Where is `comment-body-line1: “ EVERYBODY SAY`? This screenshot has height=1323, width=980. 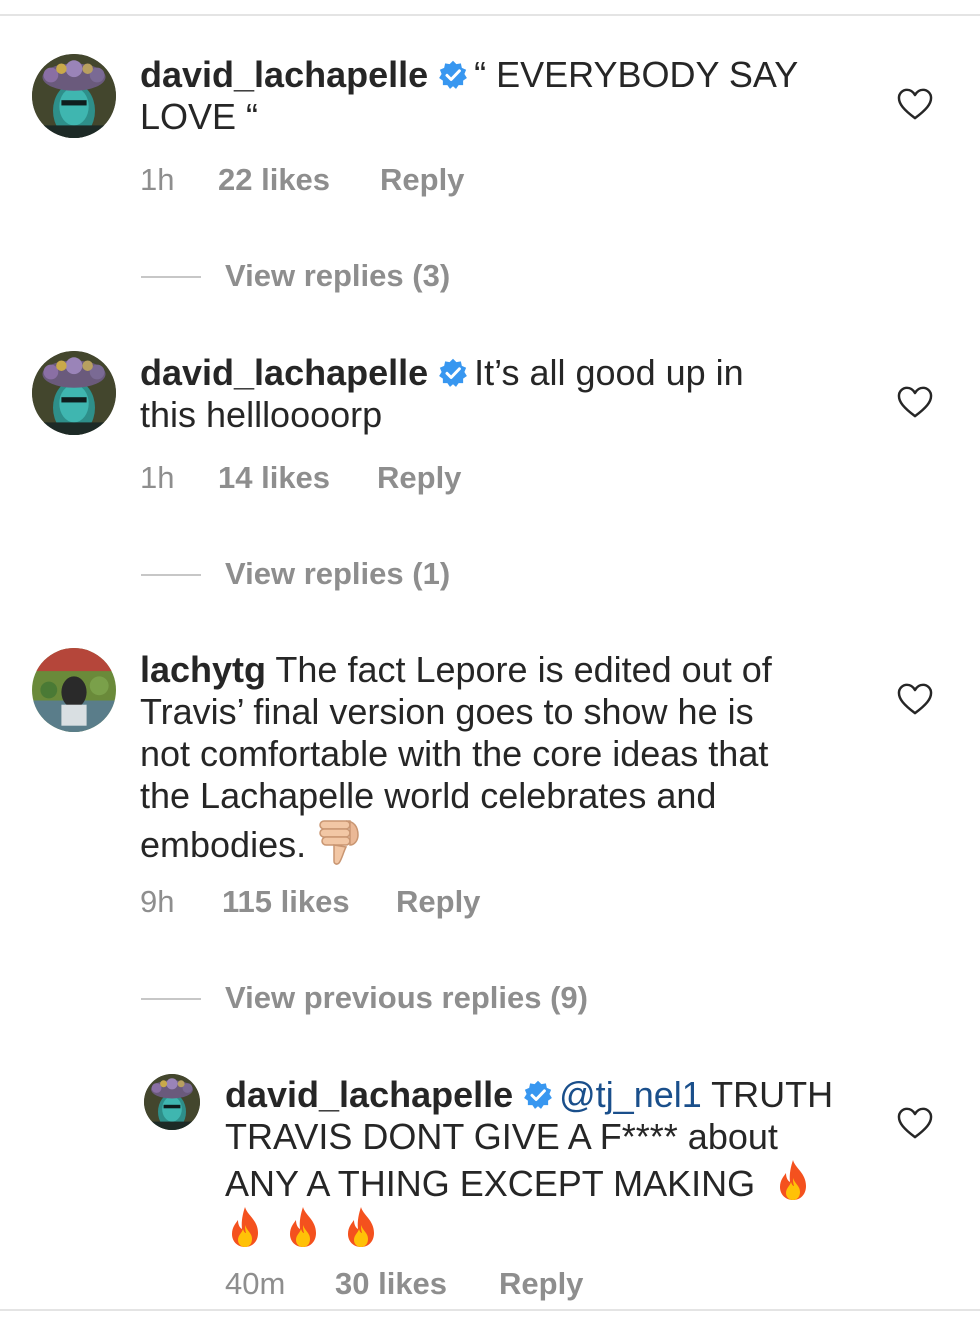
comment-body-line1: “ EVERYBODY SAY is located at coordinates (636, 74).